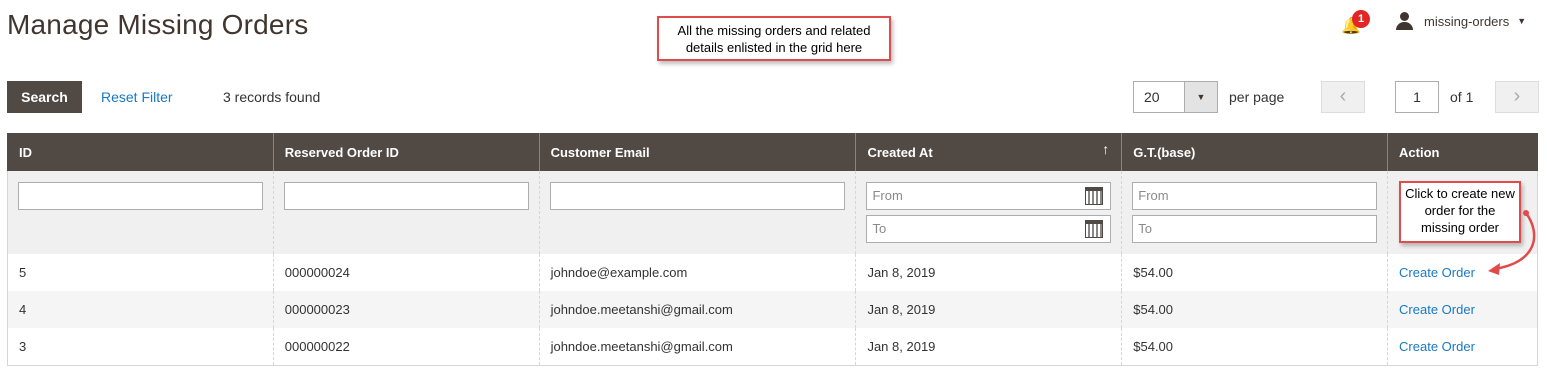 This screenshot has width=1547, height=368. I want to click on per-page-select: 20 ▼, so click(1175, 97).